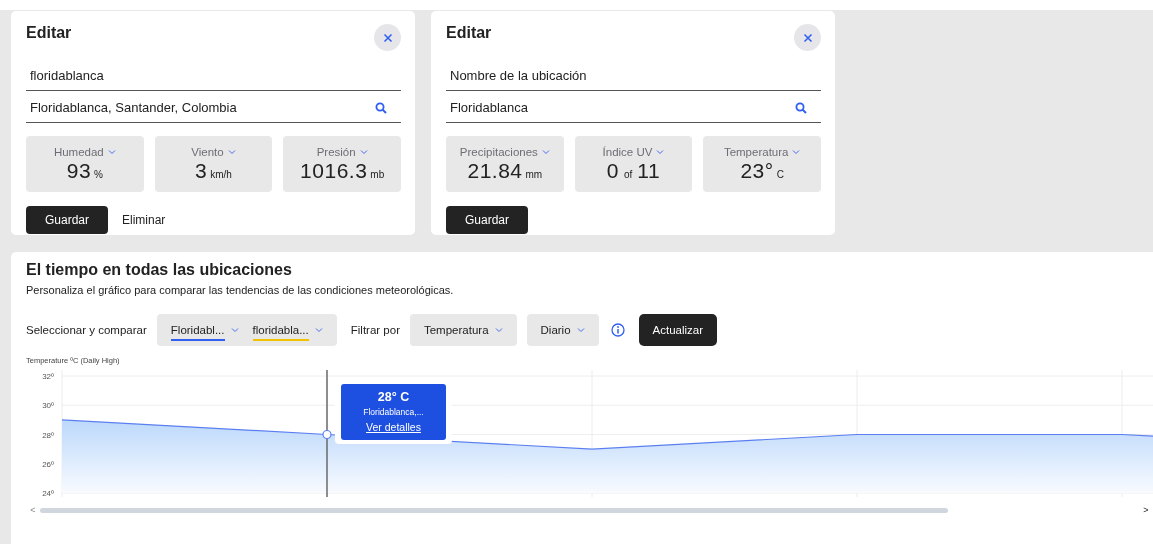  Describe the element at coordinates (48, 493) in the screenshot. I see `y-tick-label: 24º` at that location.